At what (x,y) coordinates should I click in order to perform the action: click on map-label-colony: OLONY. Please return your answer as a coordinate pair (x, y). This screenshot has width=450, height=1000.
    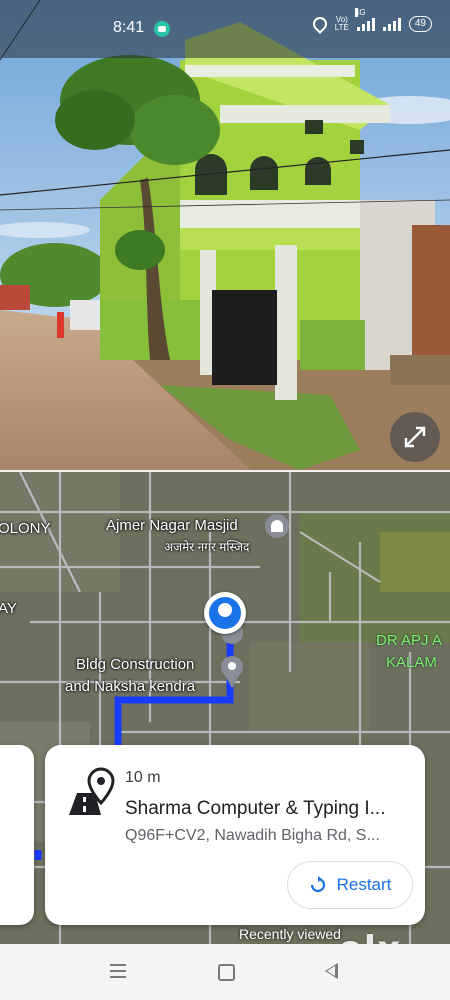
    Looking at the image, I should click on (25, 528).